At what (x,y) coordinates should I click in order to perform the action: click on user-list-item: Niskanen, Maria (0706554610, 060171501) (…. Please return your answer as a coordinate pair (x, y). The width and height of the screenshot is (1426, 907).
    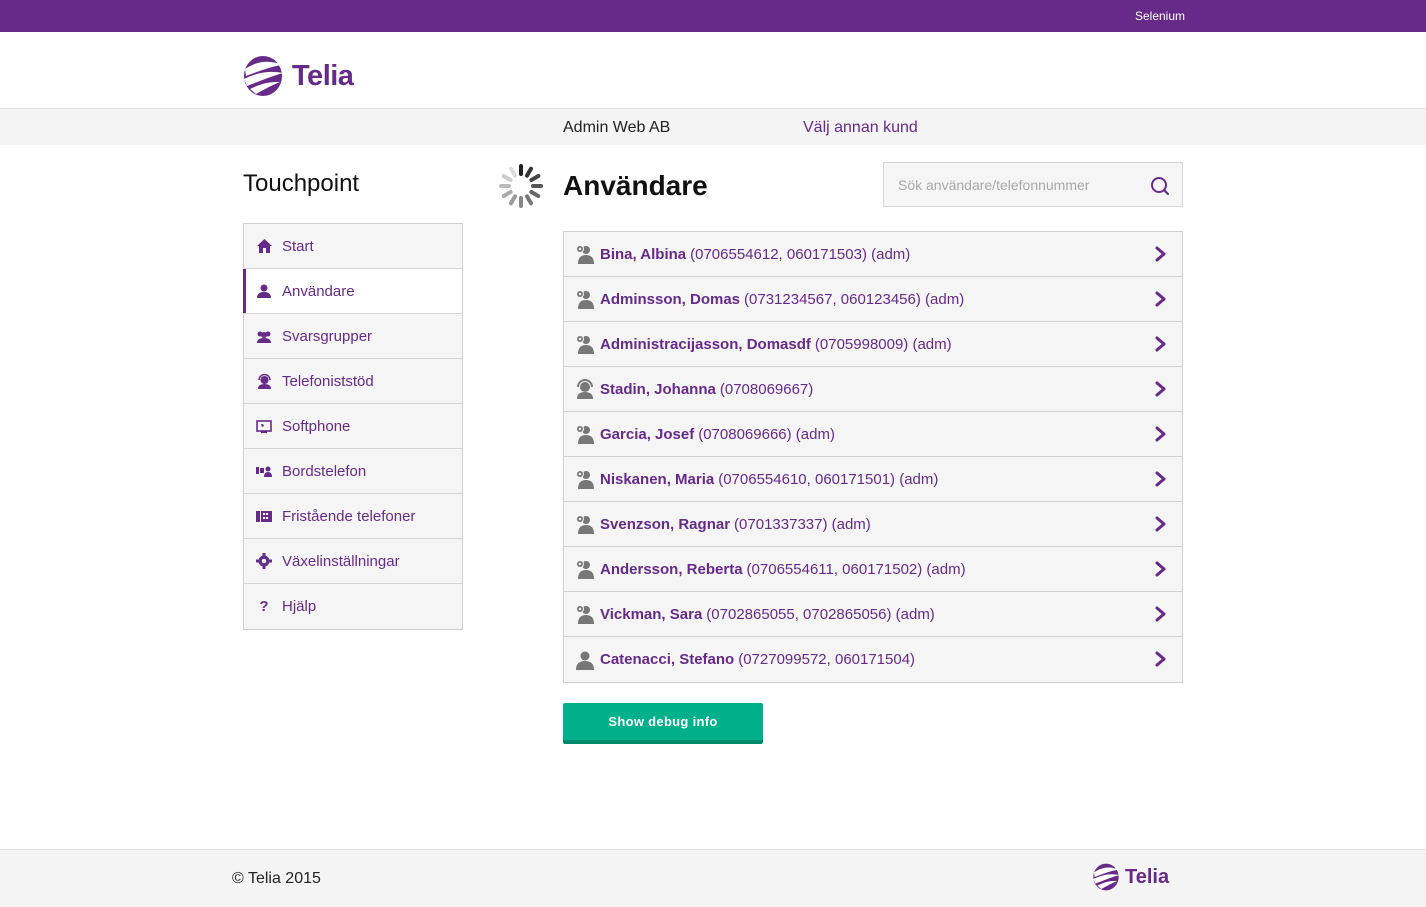
    Looking at the image, I should click on (873, 479).